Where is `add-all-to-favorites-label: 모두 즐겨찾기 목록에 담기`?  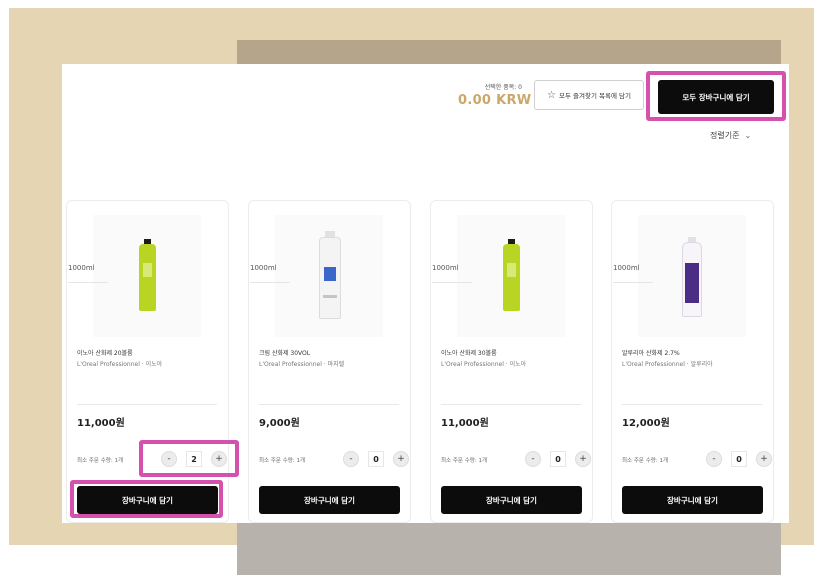
add-all-to-favorites-label: 모두 즐겨찾기 목록에 담기 is located at coordinates (594, 96).